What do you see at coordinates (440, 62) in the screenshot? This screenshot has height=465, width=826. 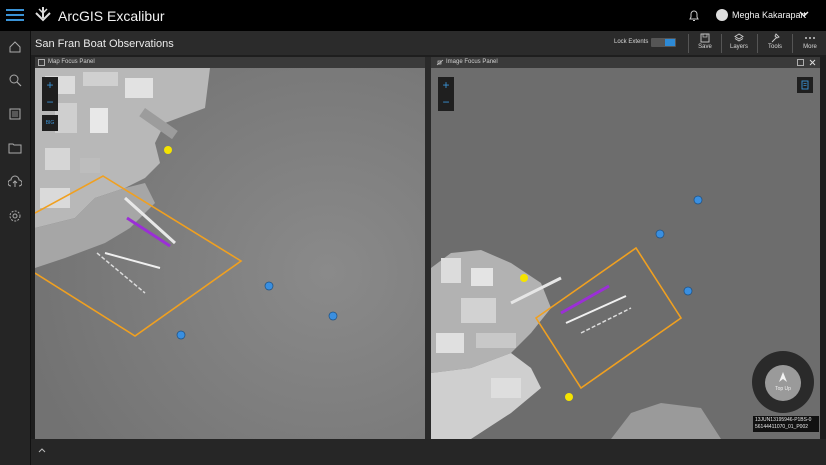 I see `satellite-icon` at bounding box center [440, 62].